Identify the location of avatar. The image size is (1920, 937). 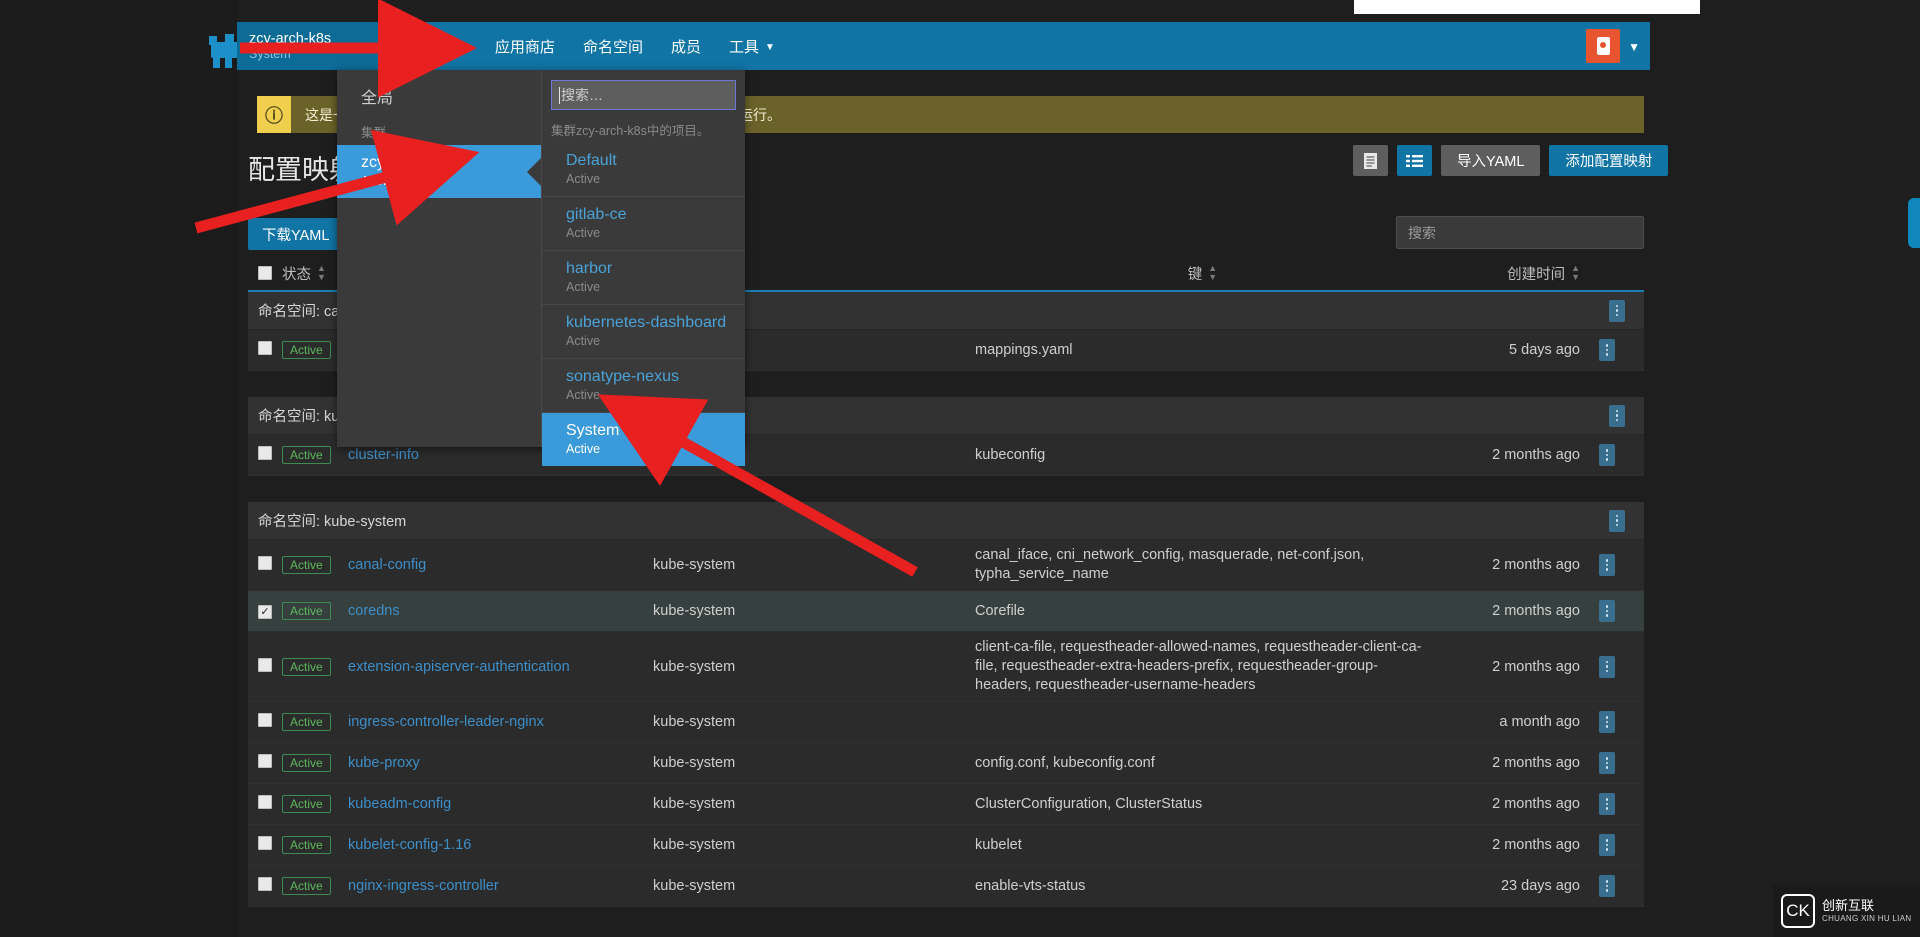
(1603, 46).